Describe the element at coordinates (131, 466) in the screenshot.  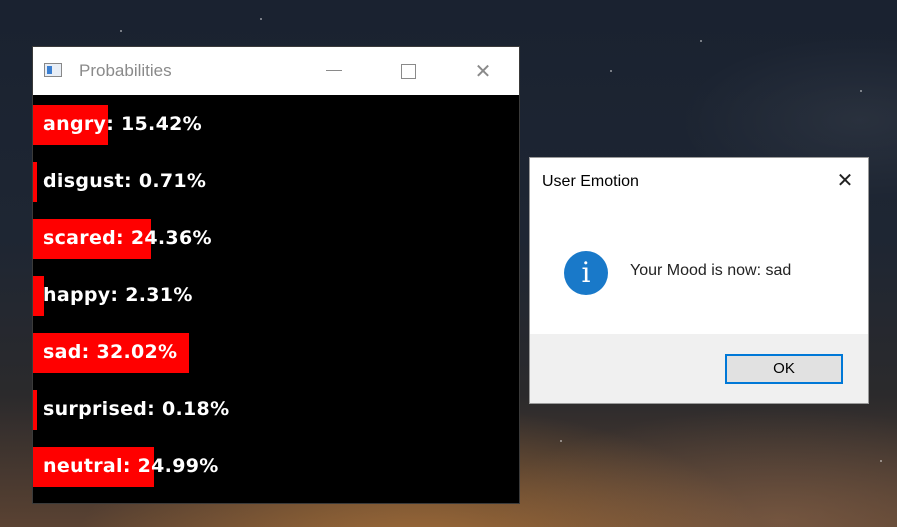
I see `probability-label: neutral: 24.99%` at that location.